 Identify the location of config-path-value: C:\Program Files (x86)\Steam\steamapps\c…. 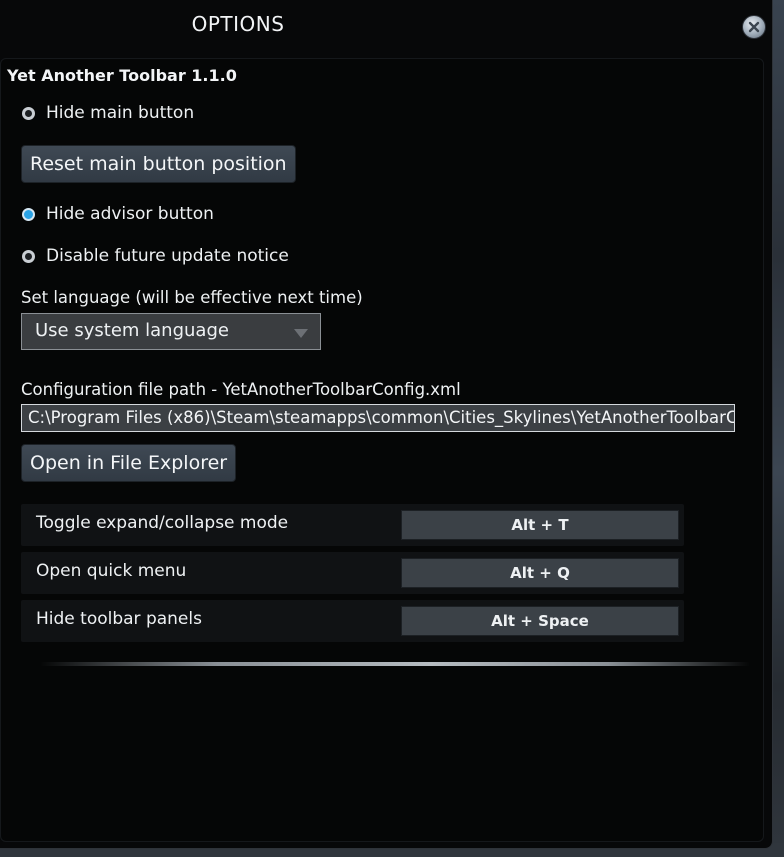
(381, 417).